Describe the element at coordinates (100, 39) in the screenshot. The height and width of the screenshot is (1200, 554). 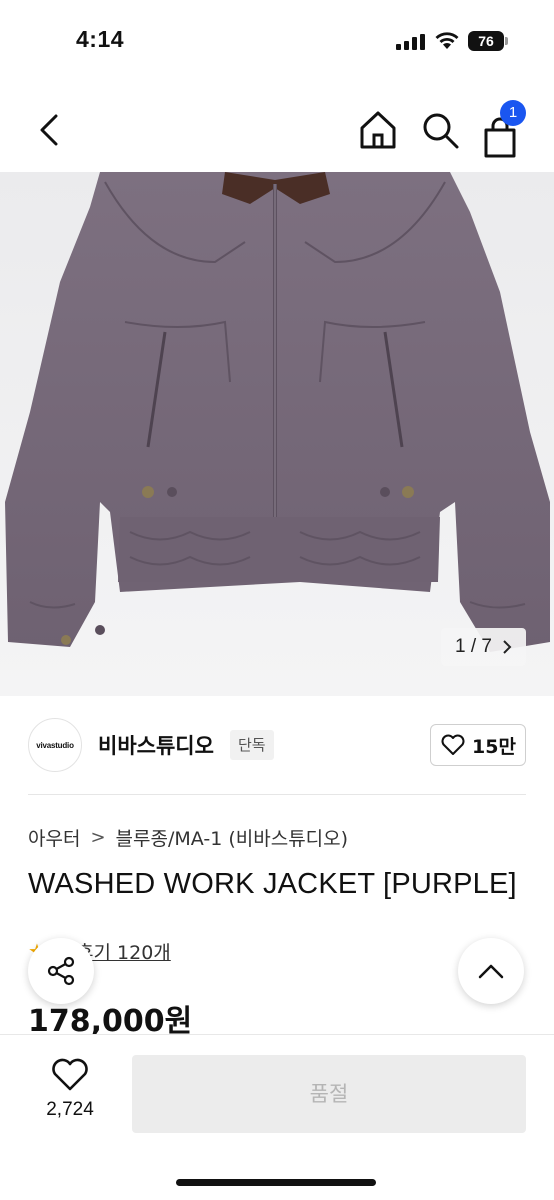
I see `status-time: 4:14` at that location.